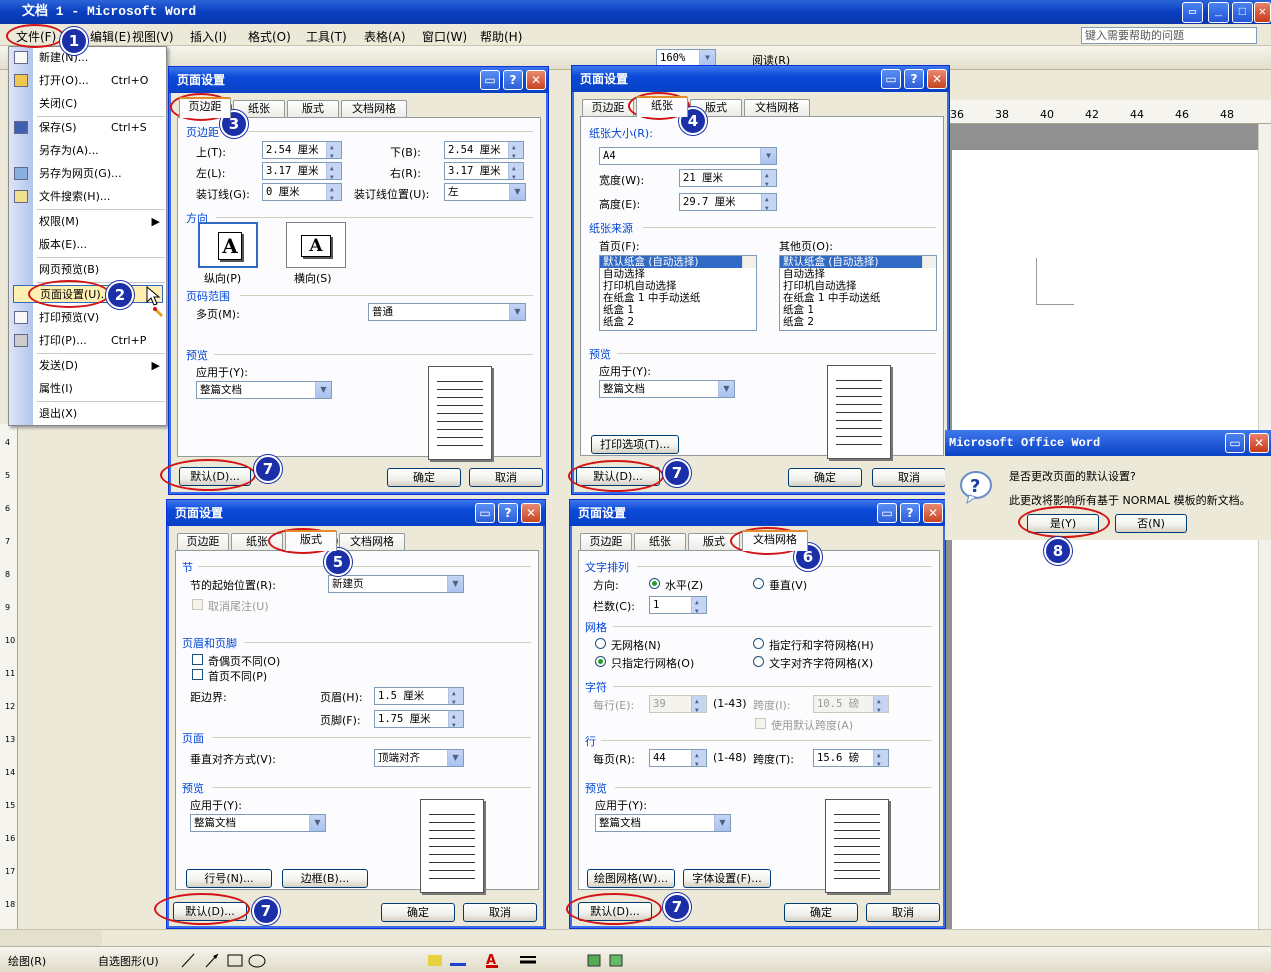 The image size is (1271, 972). What do you see at coordinates (316, 245) in the screenshot?
I see `landscape-option: A` at bounding box center [316, 245].